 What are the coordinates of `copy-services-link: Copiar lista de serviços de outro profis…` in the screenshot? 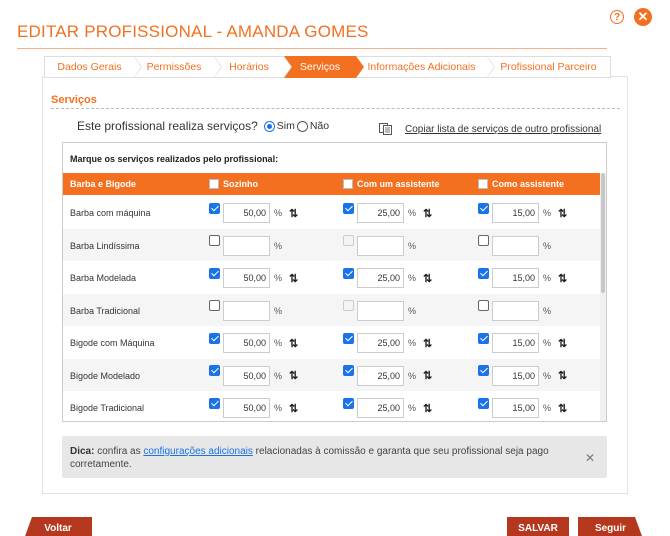 It's located at (490, 129).